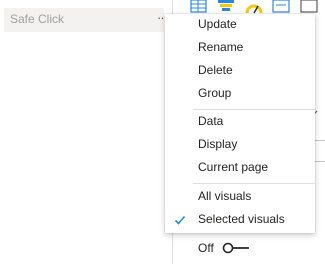 The width and height of the screenshot is (325, 264). What do you see at coordinates (226, 7) in the screenshot?
I see `funnel-viz-icon` at bounding box center [226, 7].